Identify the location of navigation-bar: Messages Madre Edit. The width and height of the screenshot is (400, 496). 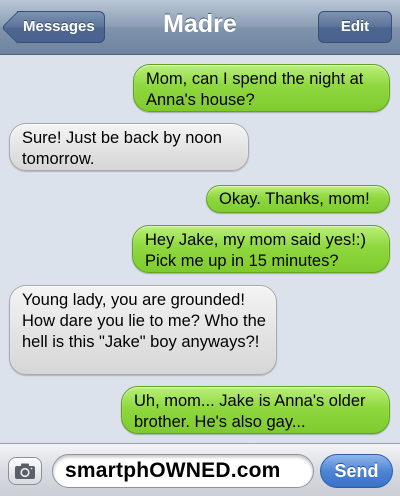
(200, 27).